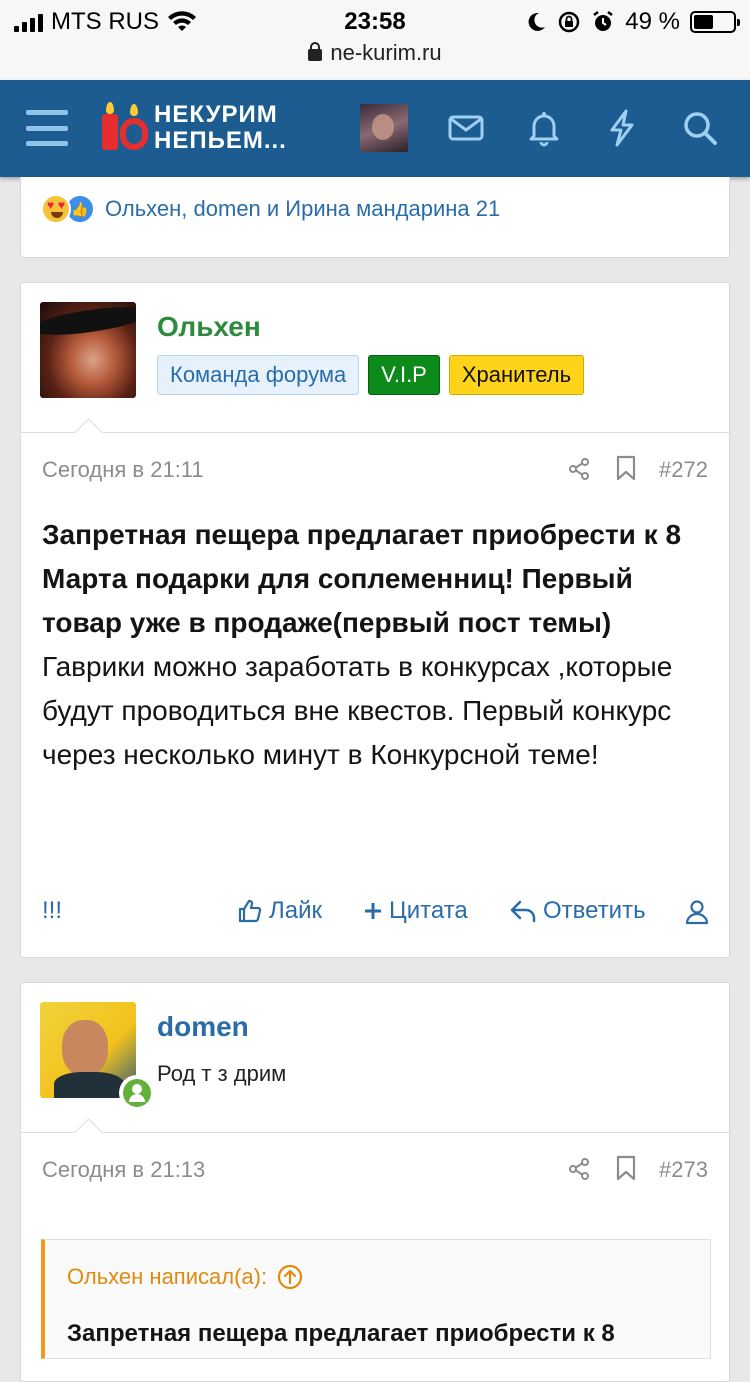 The image size is (750, 1382). I want to click on post-number: #273, so click(683, 1170).